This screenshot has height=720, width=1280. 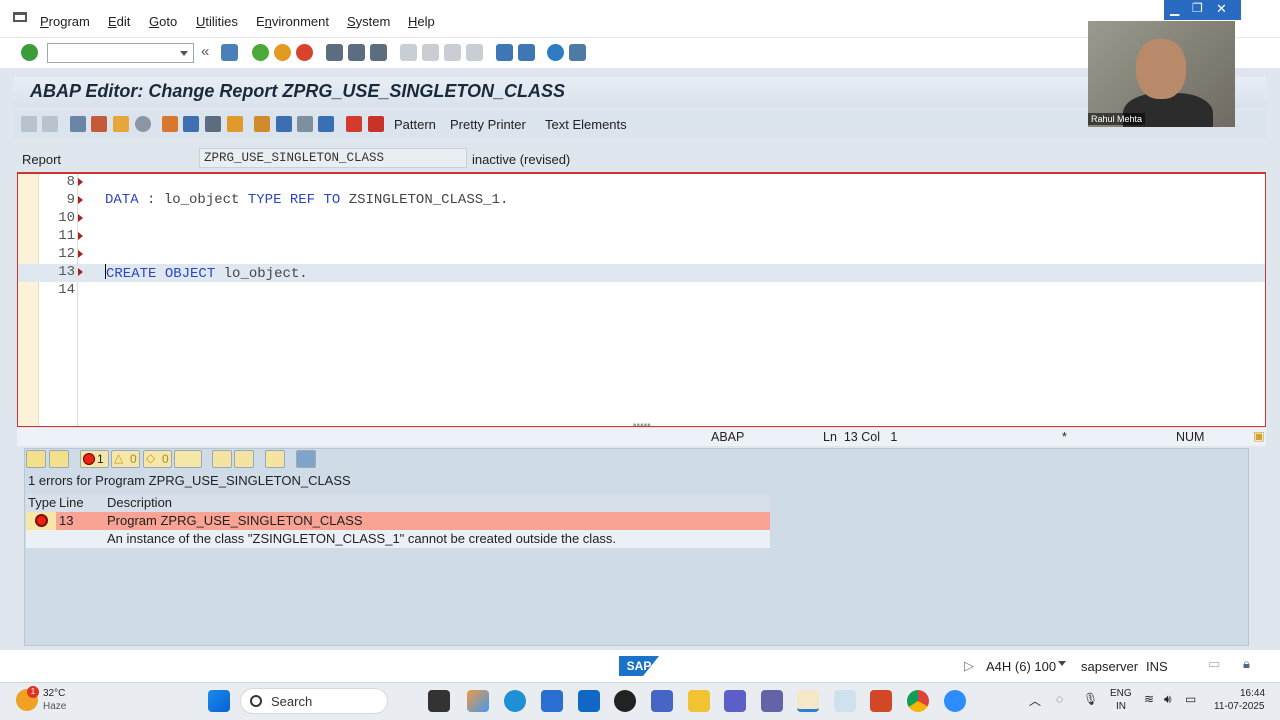 What do you see at coordinates (334, 52) in the screenshot?
I see `print-icon` at bounding box center [334, 52].